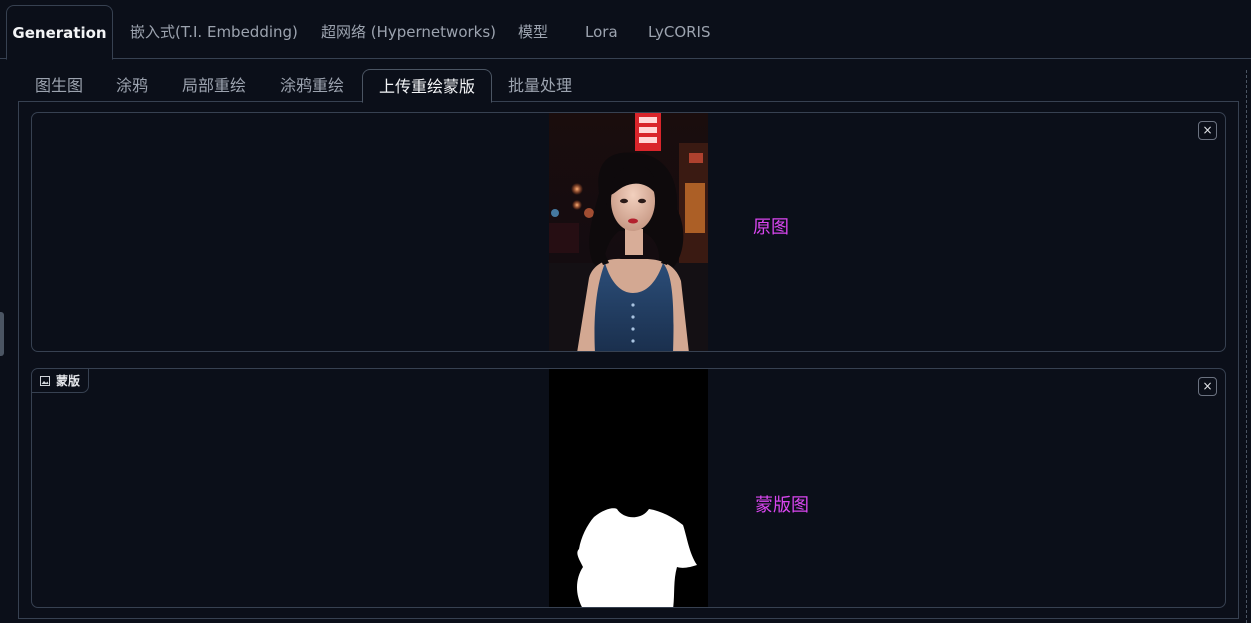 Image resolution: width=1251 pixels, height=623 pixels. What do you see at coordinates (312, 85) in the screenshot?
I see `tab-inpaint-sketch: 涂鸦重绘` at bounding box center [312, 85].